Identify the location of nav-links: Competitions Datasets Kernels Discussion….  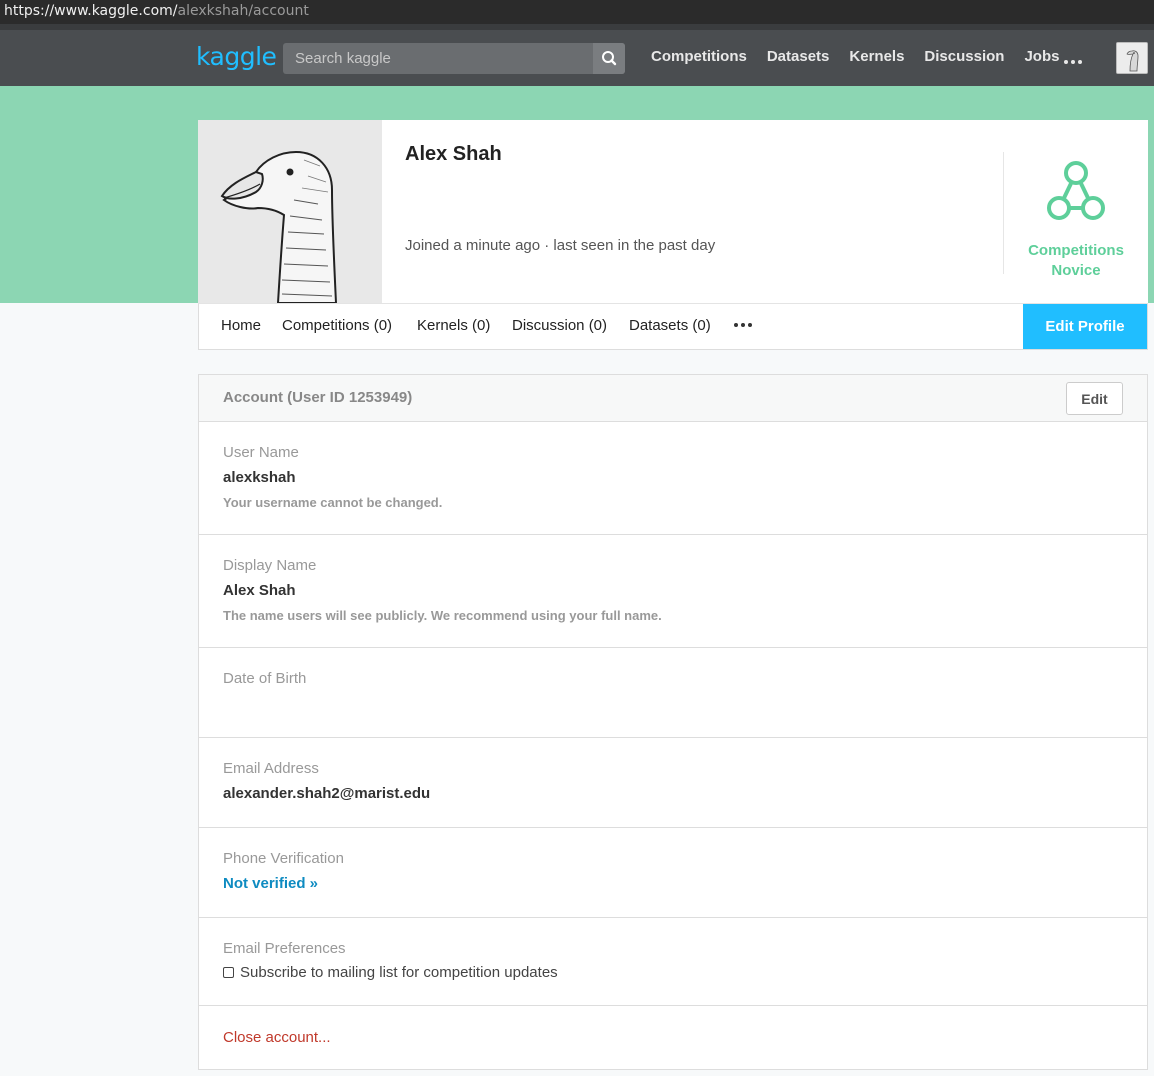
(855, 56).